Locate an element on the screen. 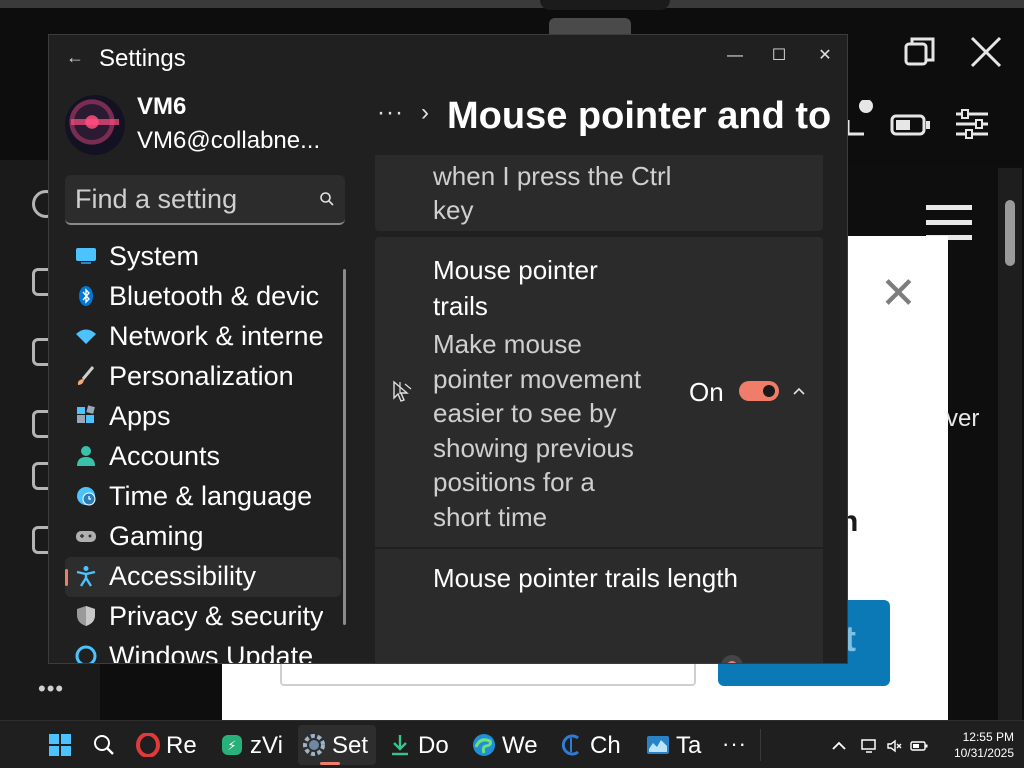 This screenshot has width=1024, height=768. breadcrumb-more-button: ··· is located at coordinates (390, 113).